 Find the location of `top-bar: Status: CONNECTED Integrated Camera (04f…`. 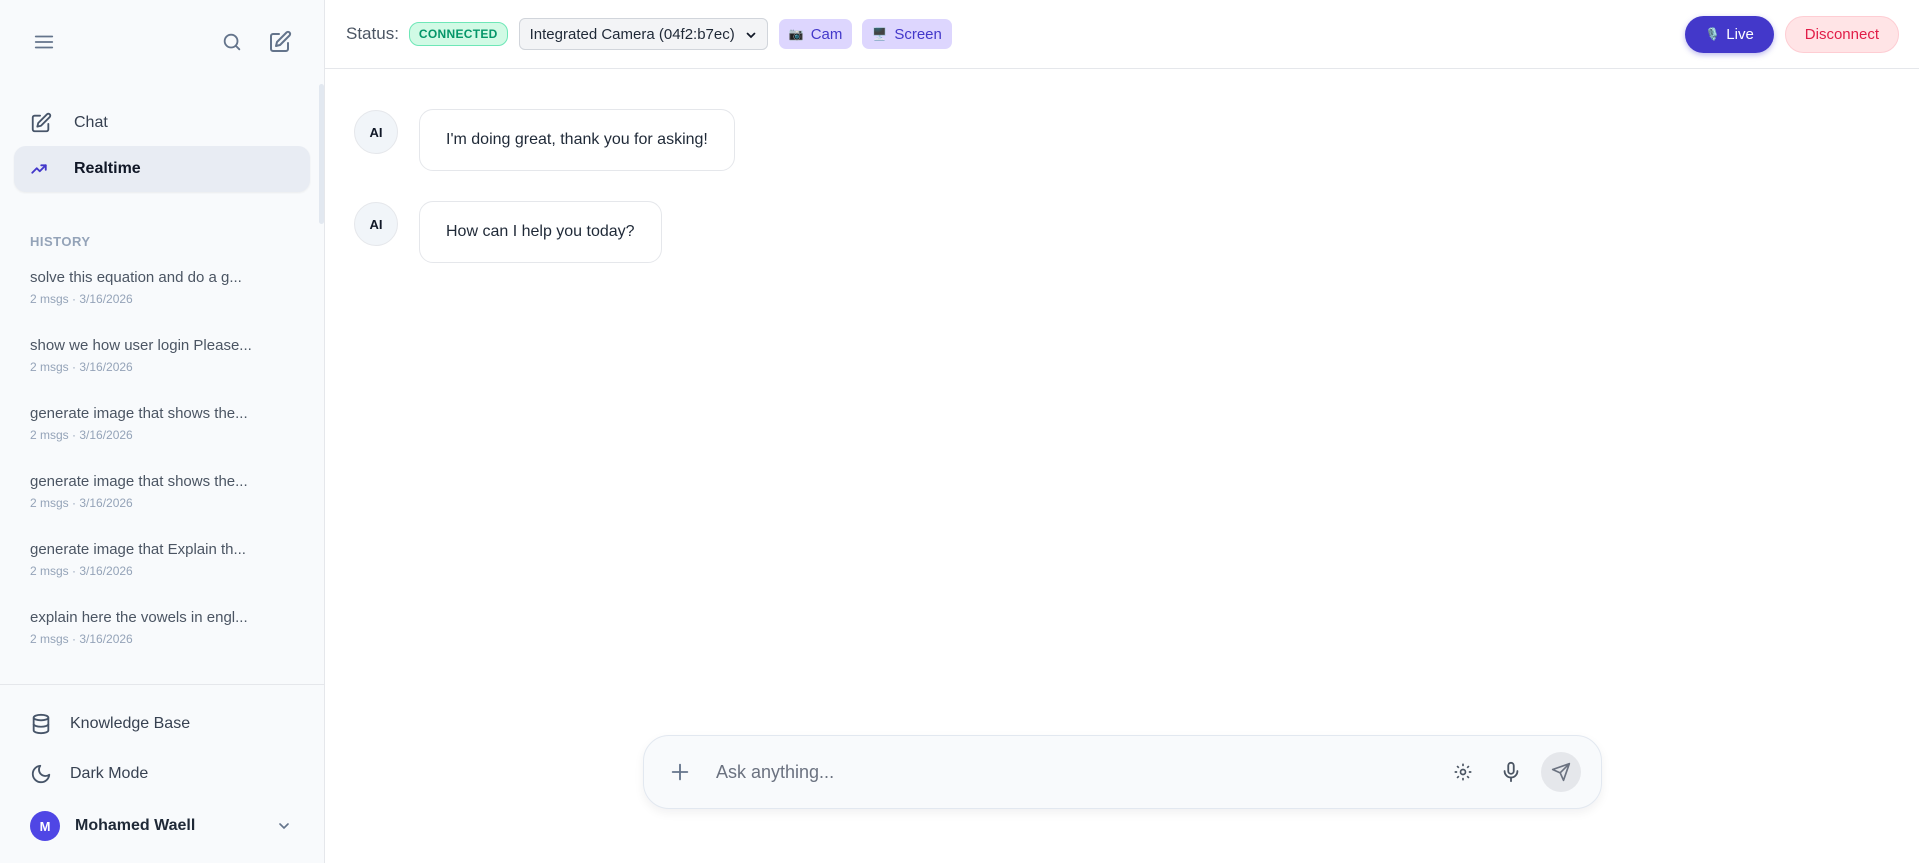

top-bar: Status: CONNECTED Integrated Camera (04f… is located at coordinates (1122, 34).